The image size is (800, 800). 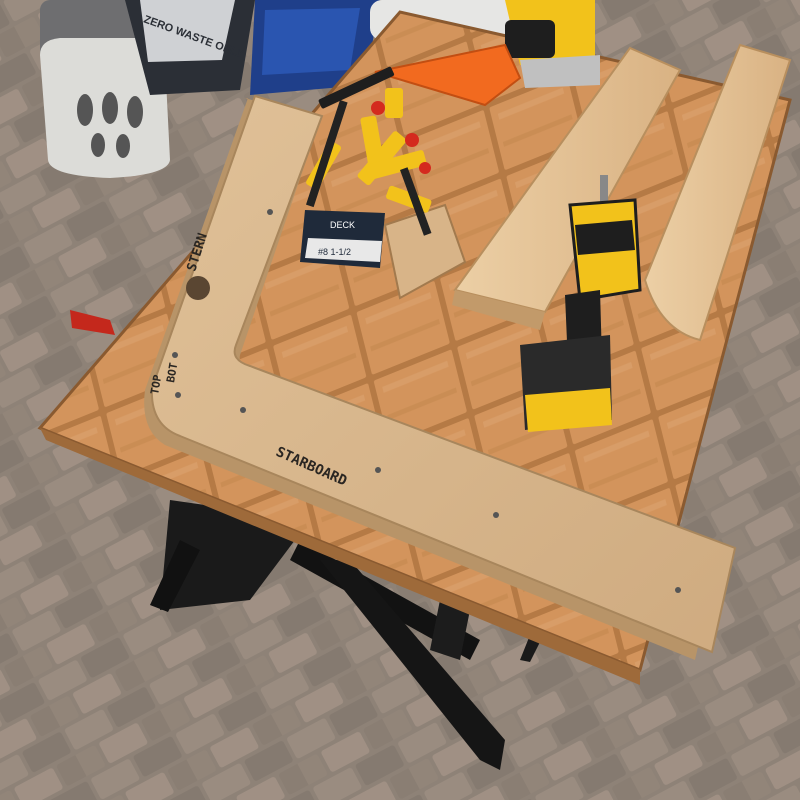 I want to click on screw-box-size: #8 1-1/2, so click(x=334, y=252).